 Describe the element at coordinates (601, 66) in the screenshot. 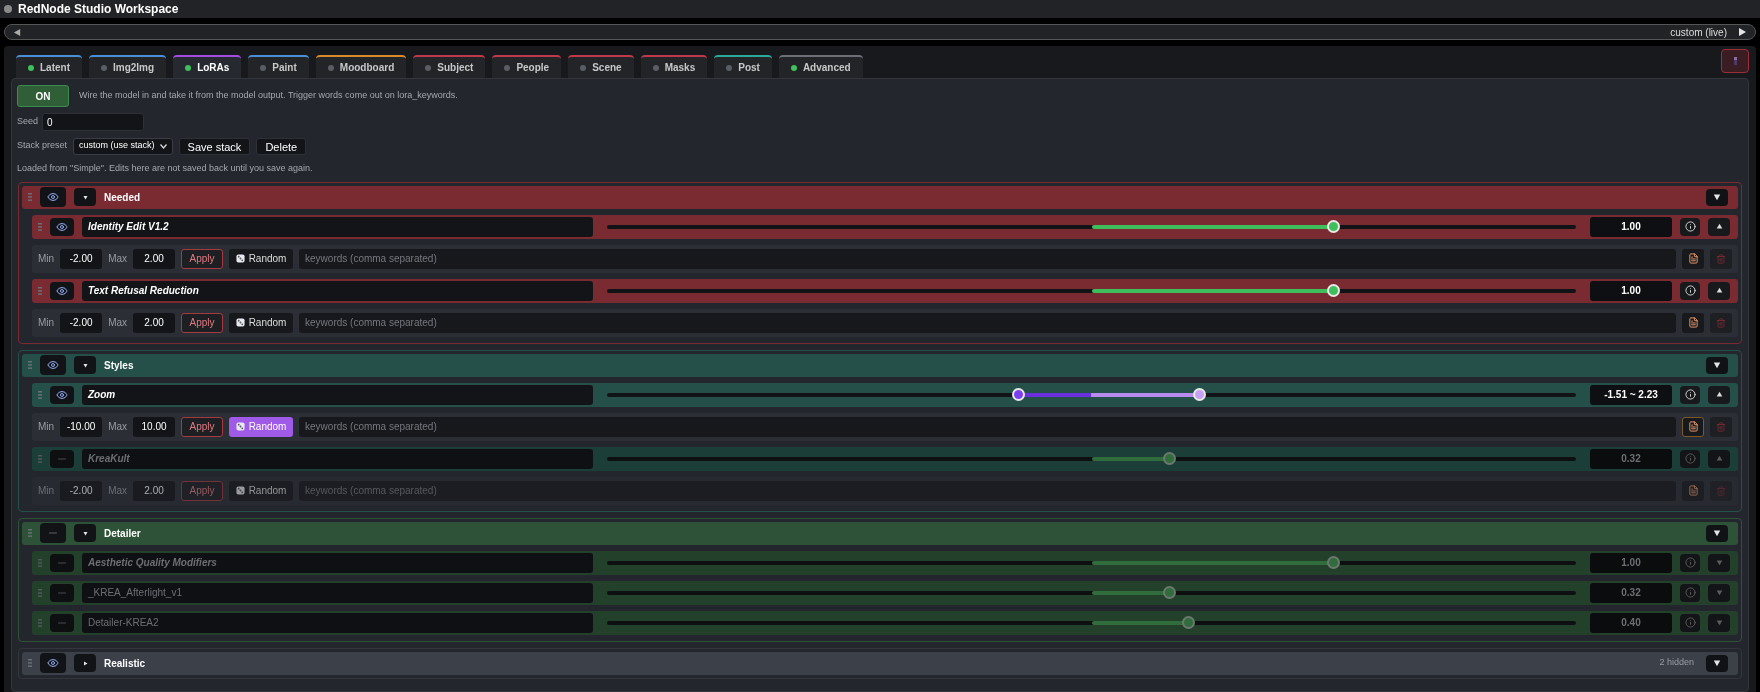

I see `tab: Scene` at that location.